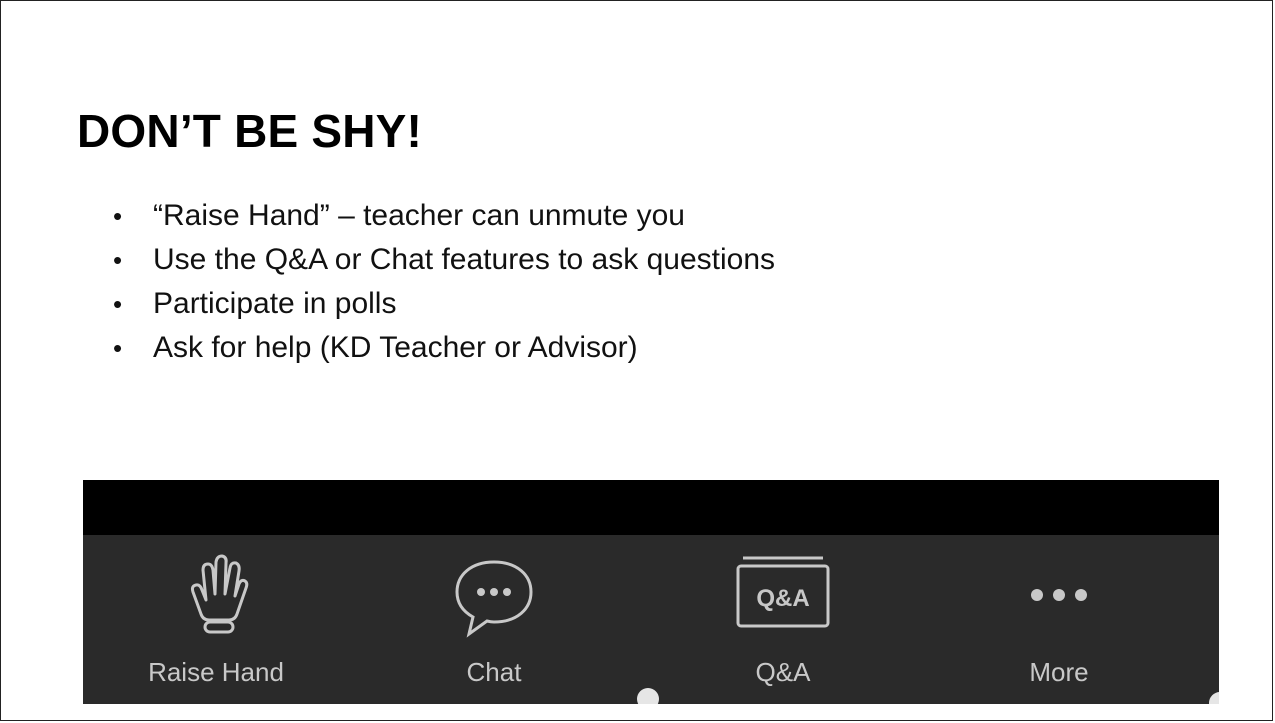 This screenshot has height=723, width=1275. What do you see at coordinates (275, 303) in the screenshot?
I see `bullet-text: Participate in polls` at bounding box center [275, 303].